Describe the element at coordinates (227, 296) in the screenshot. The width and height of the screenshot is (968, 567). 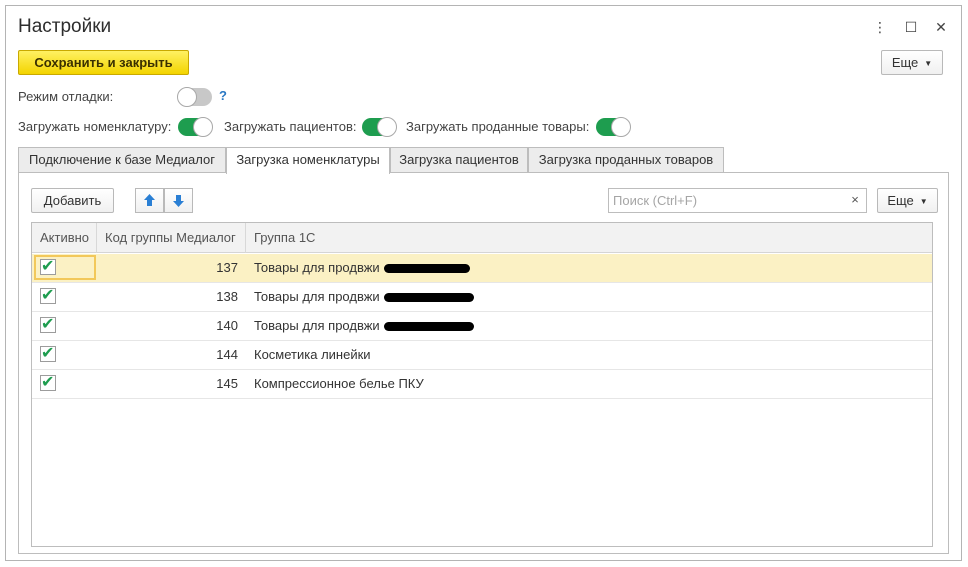
I see `medialog-code-cell: 138` at that location.